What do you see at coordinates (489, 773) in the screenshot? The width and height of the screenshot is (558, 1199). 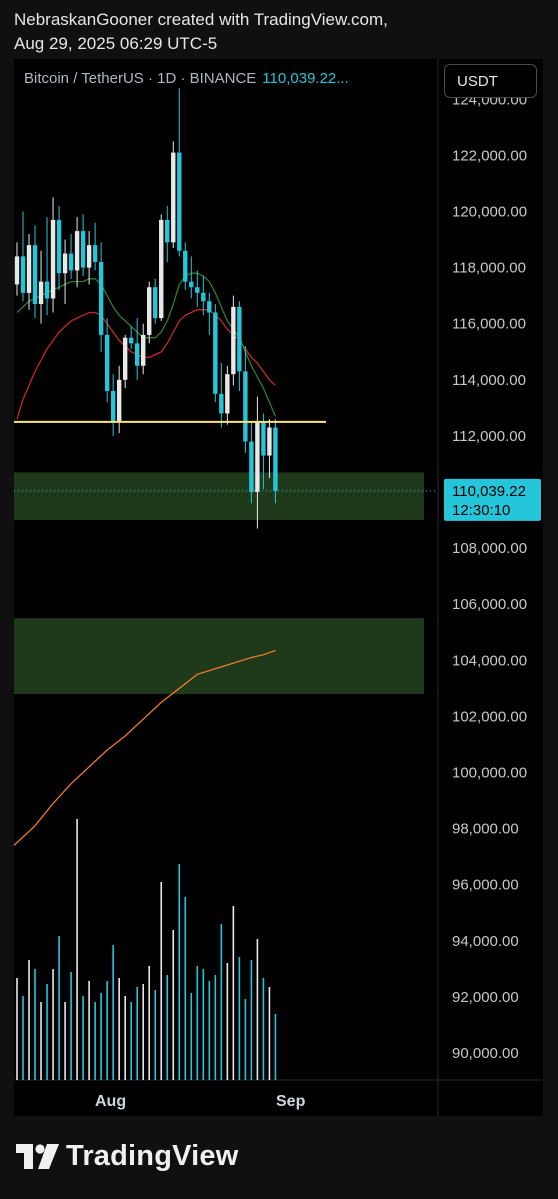 I see `price-tick-label: 100,000.00` at bounding box center [489, 773].